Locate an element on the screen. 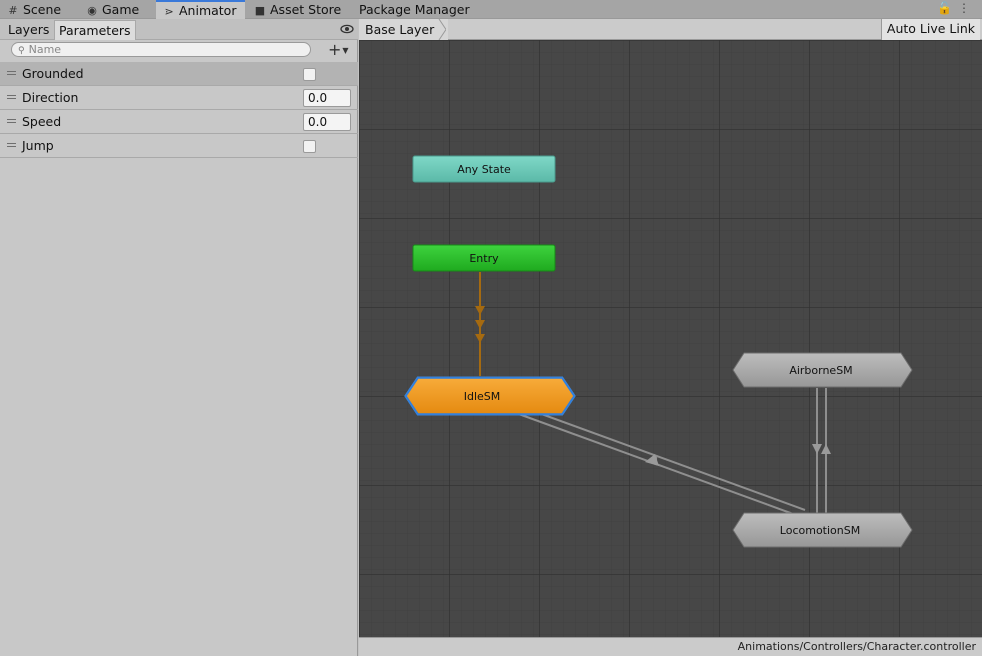  kebab-menu-icon: ⋮ is located at coordinates (967, 8).